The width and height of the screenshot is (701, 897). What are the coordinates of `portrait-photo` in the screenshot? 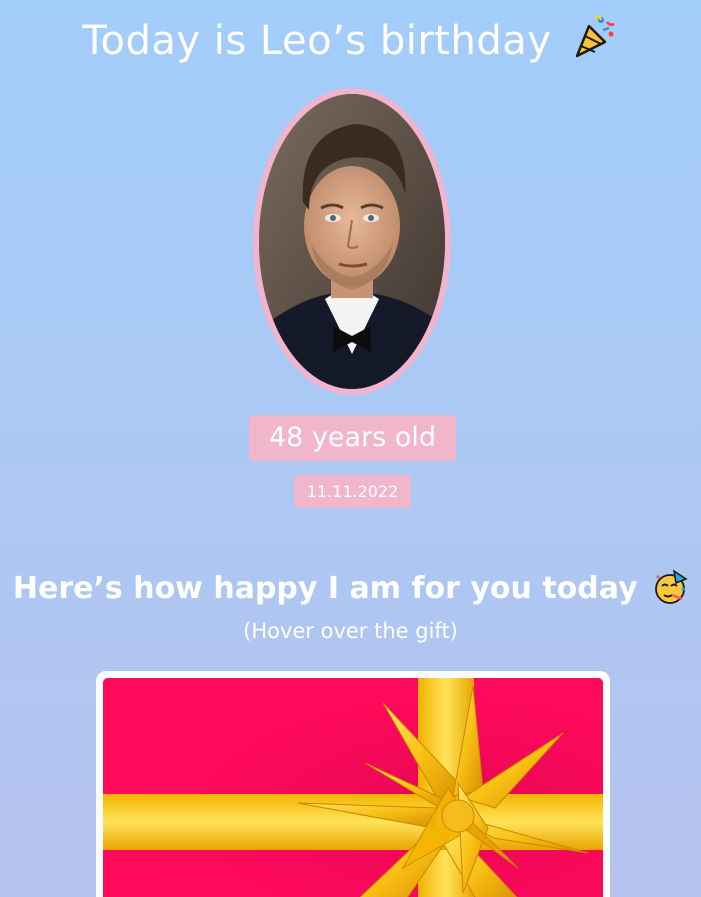 It's located at (352, 241).